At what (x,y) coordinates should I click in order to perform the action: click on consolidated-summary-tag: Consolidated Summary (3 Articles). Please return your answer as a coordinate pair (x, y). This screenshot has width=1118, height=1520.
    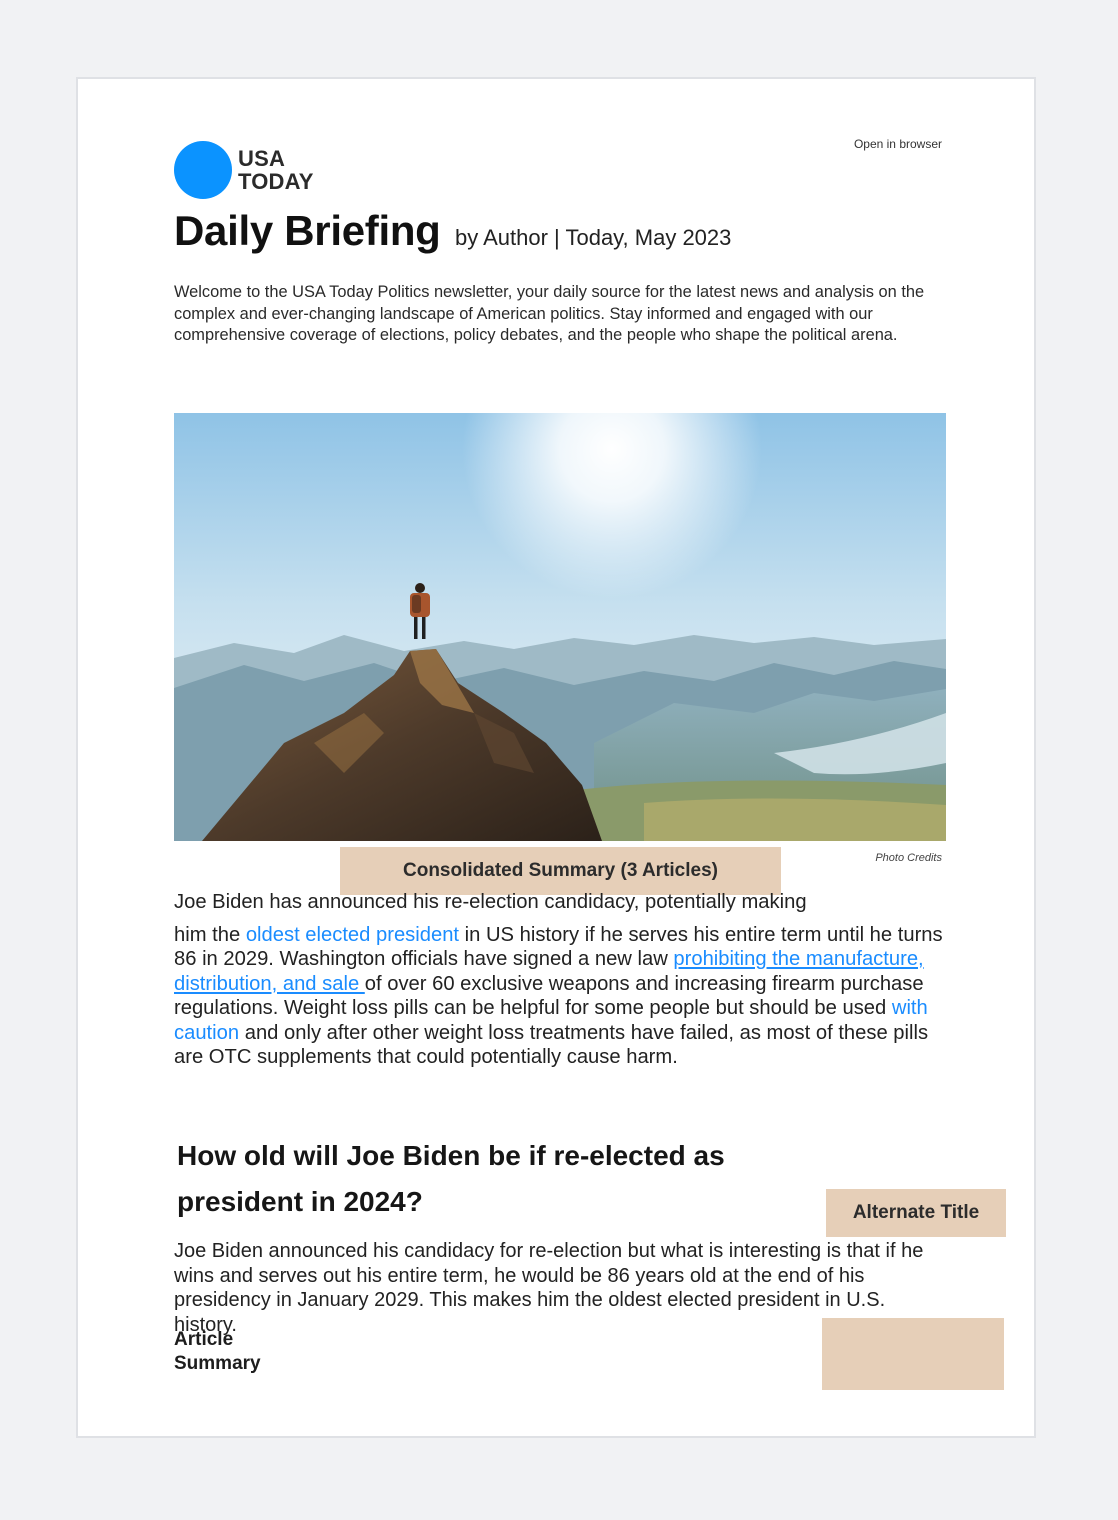
    Looking at the image, I should click on (560, 871).